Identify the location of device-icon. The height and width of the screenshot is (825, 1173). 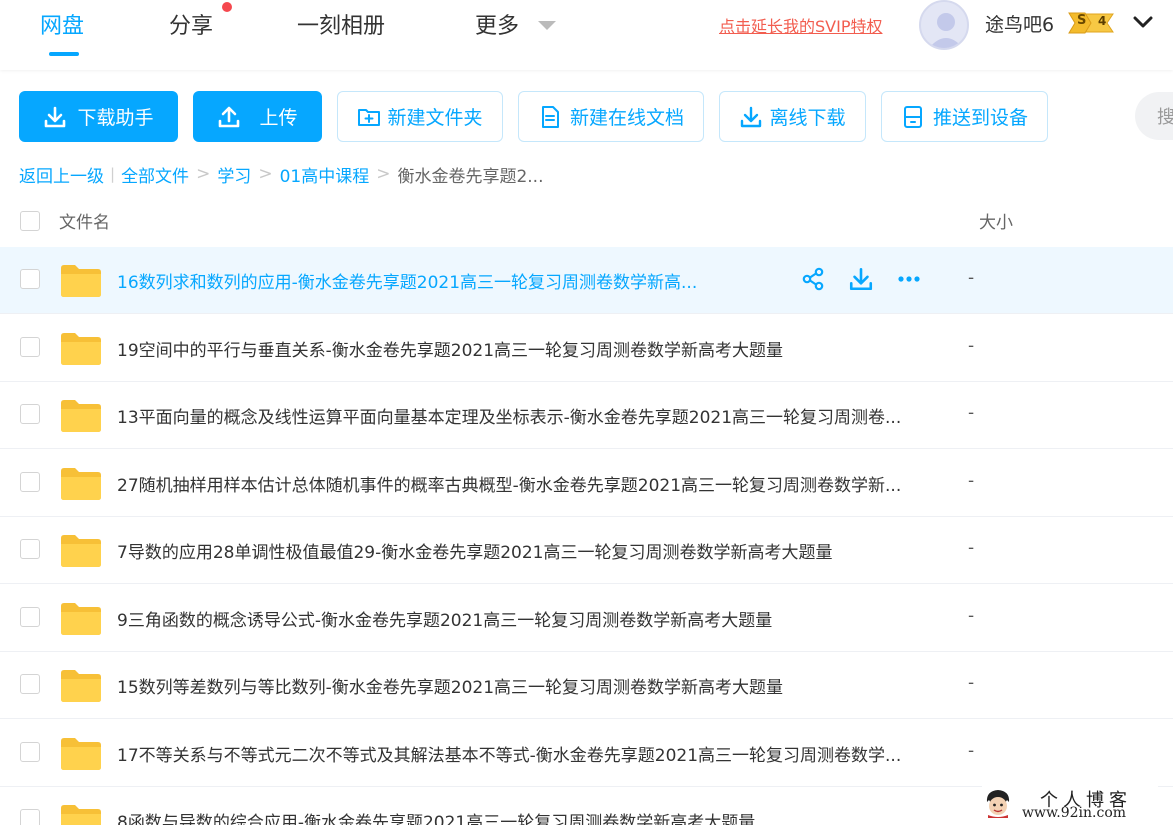
(912, 116).